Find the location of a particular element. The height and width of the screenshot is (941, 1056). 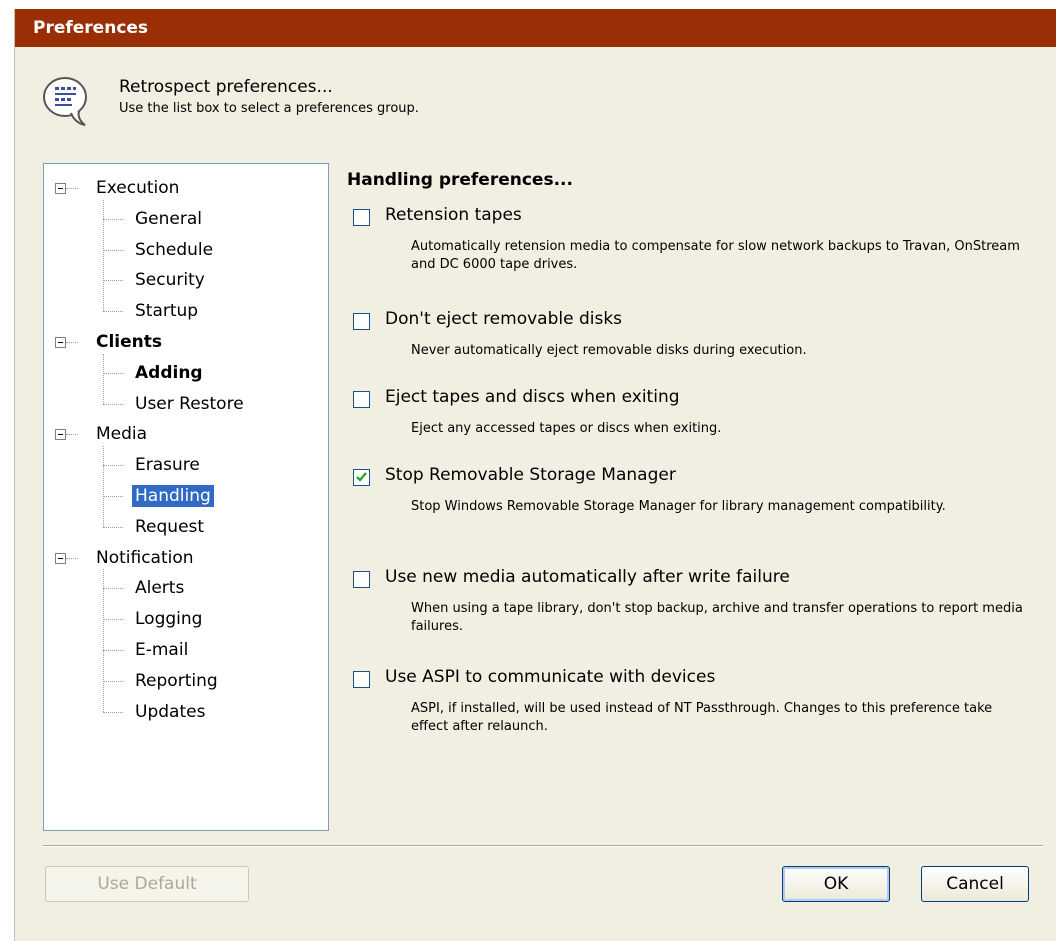

cancel-label: Cancel is located at coordinates (975, 884).